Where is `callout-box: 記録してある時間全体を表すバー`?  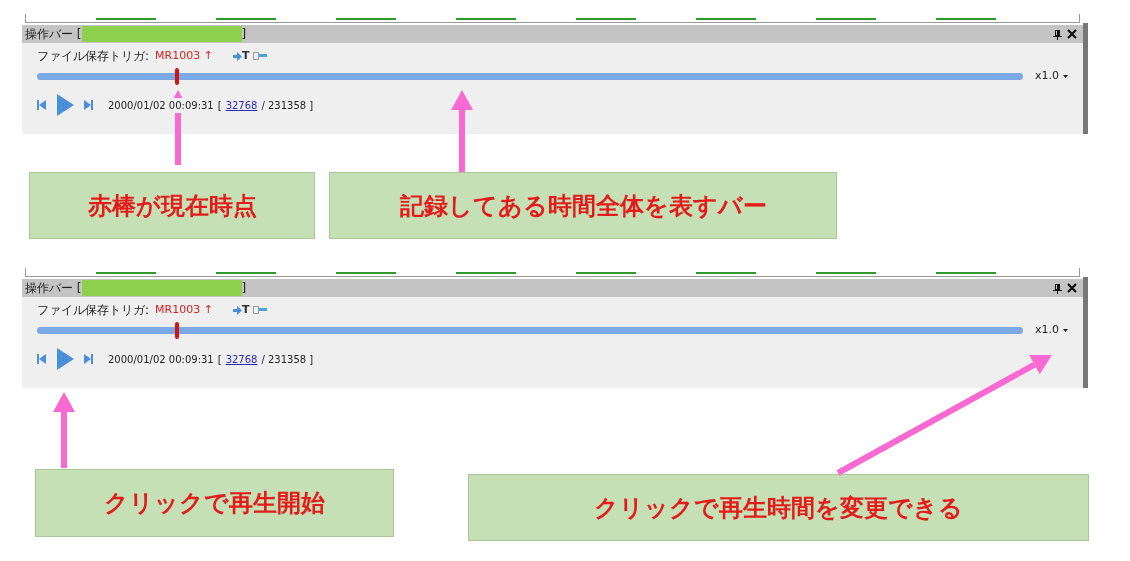
callout-box: 記録してある時間全体を表すバー is located at coordinates (583, 205).